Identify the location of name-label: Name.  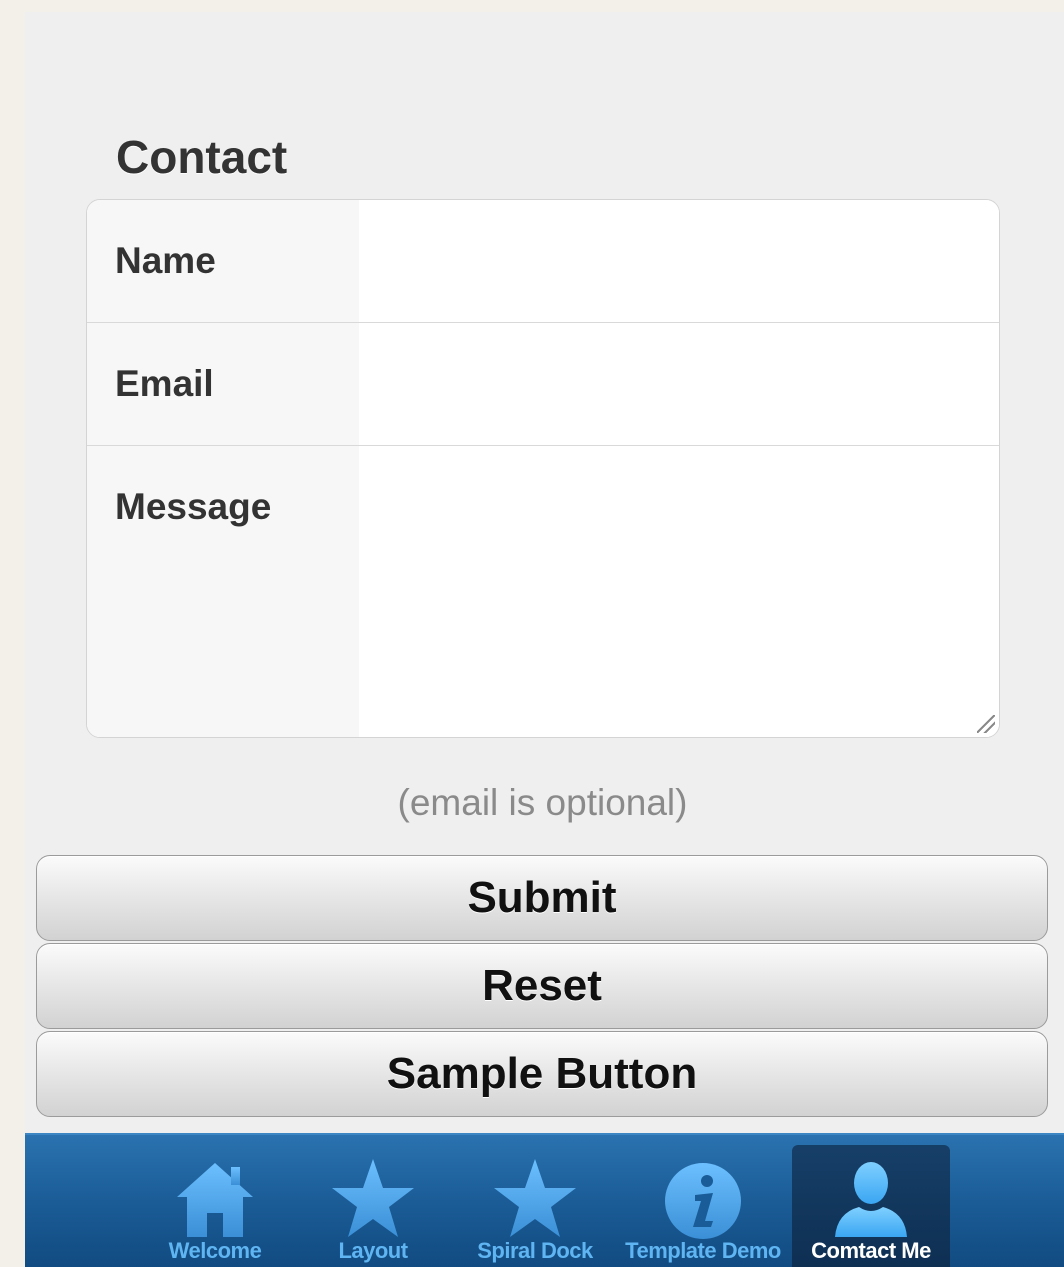
(223, 261).